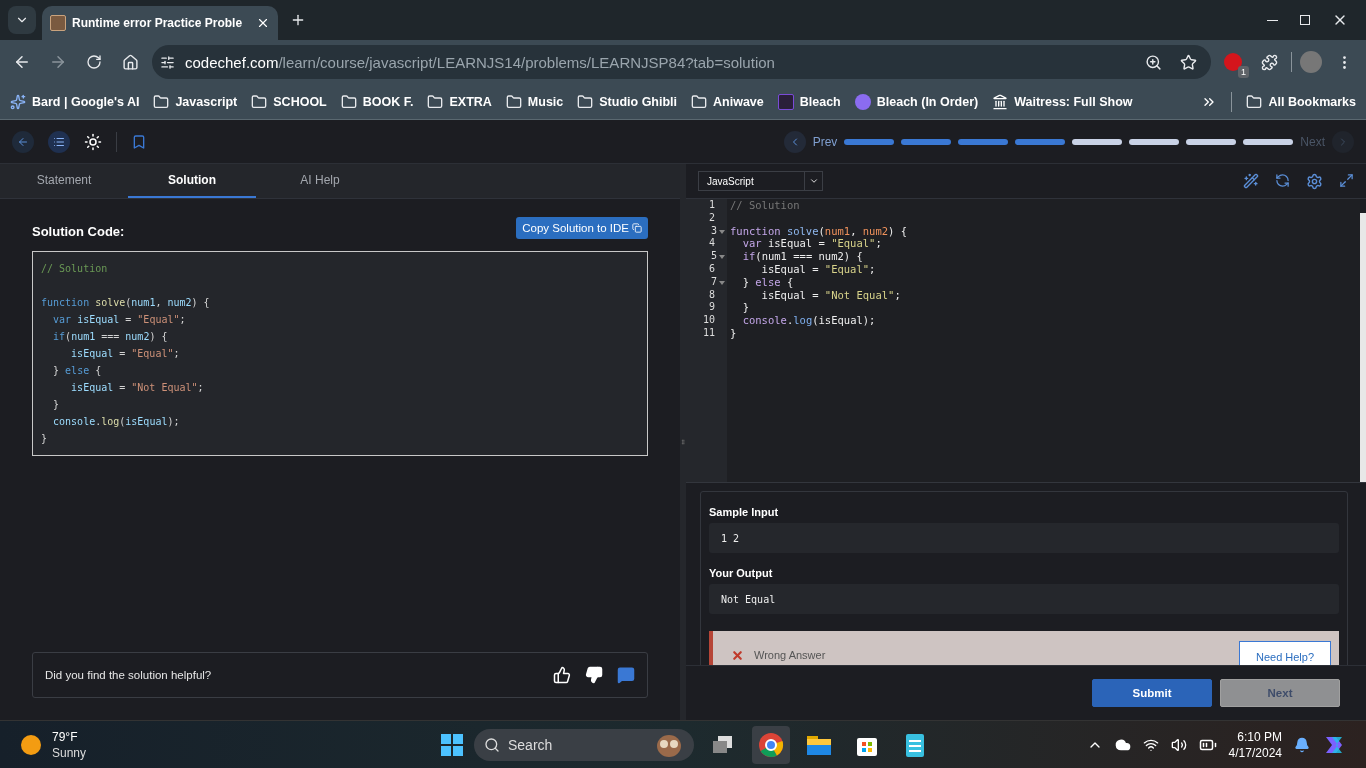 This screenshot has height=768, width=1366. Describe the element at coordinates (744, 512) in the screenshot. I see `field-label: Sample Input` at that location.